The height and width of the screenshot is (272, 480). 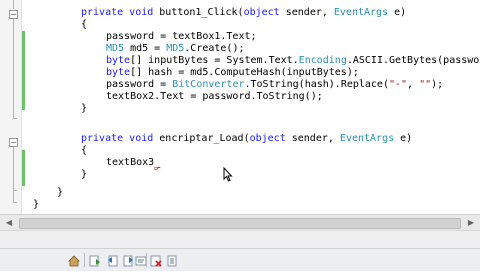 I want to click on home-icon, so click(x=74, y=260).